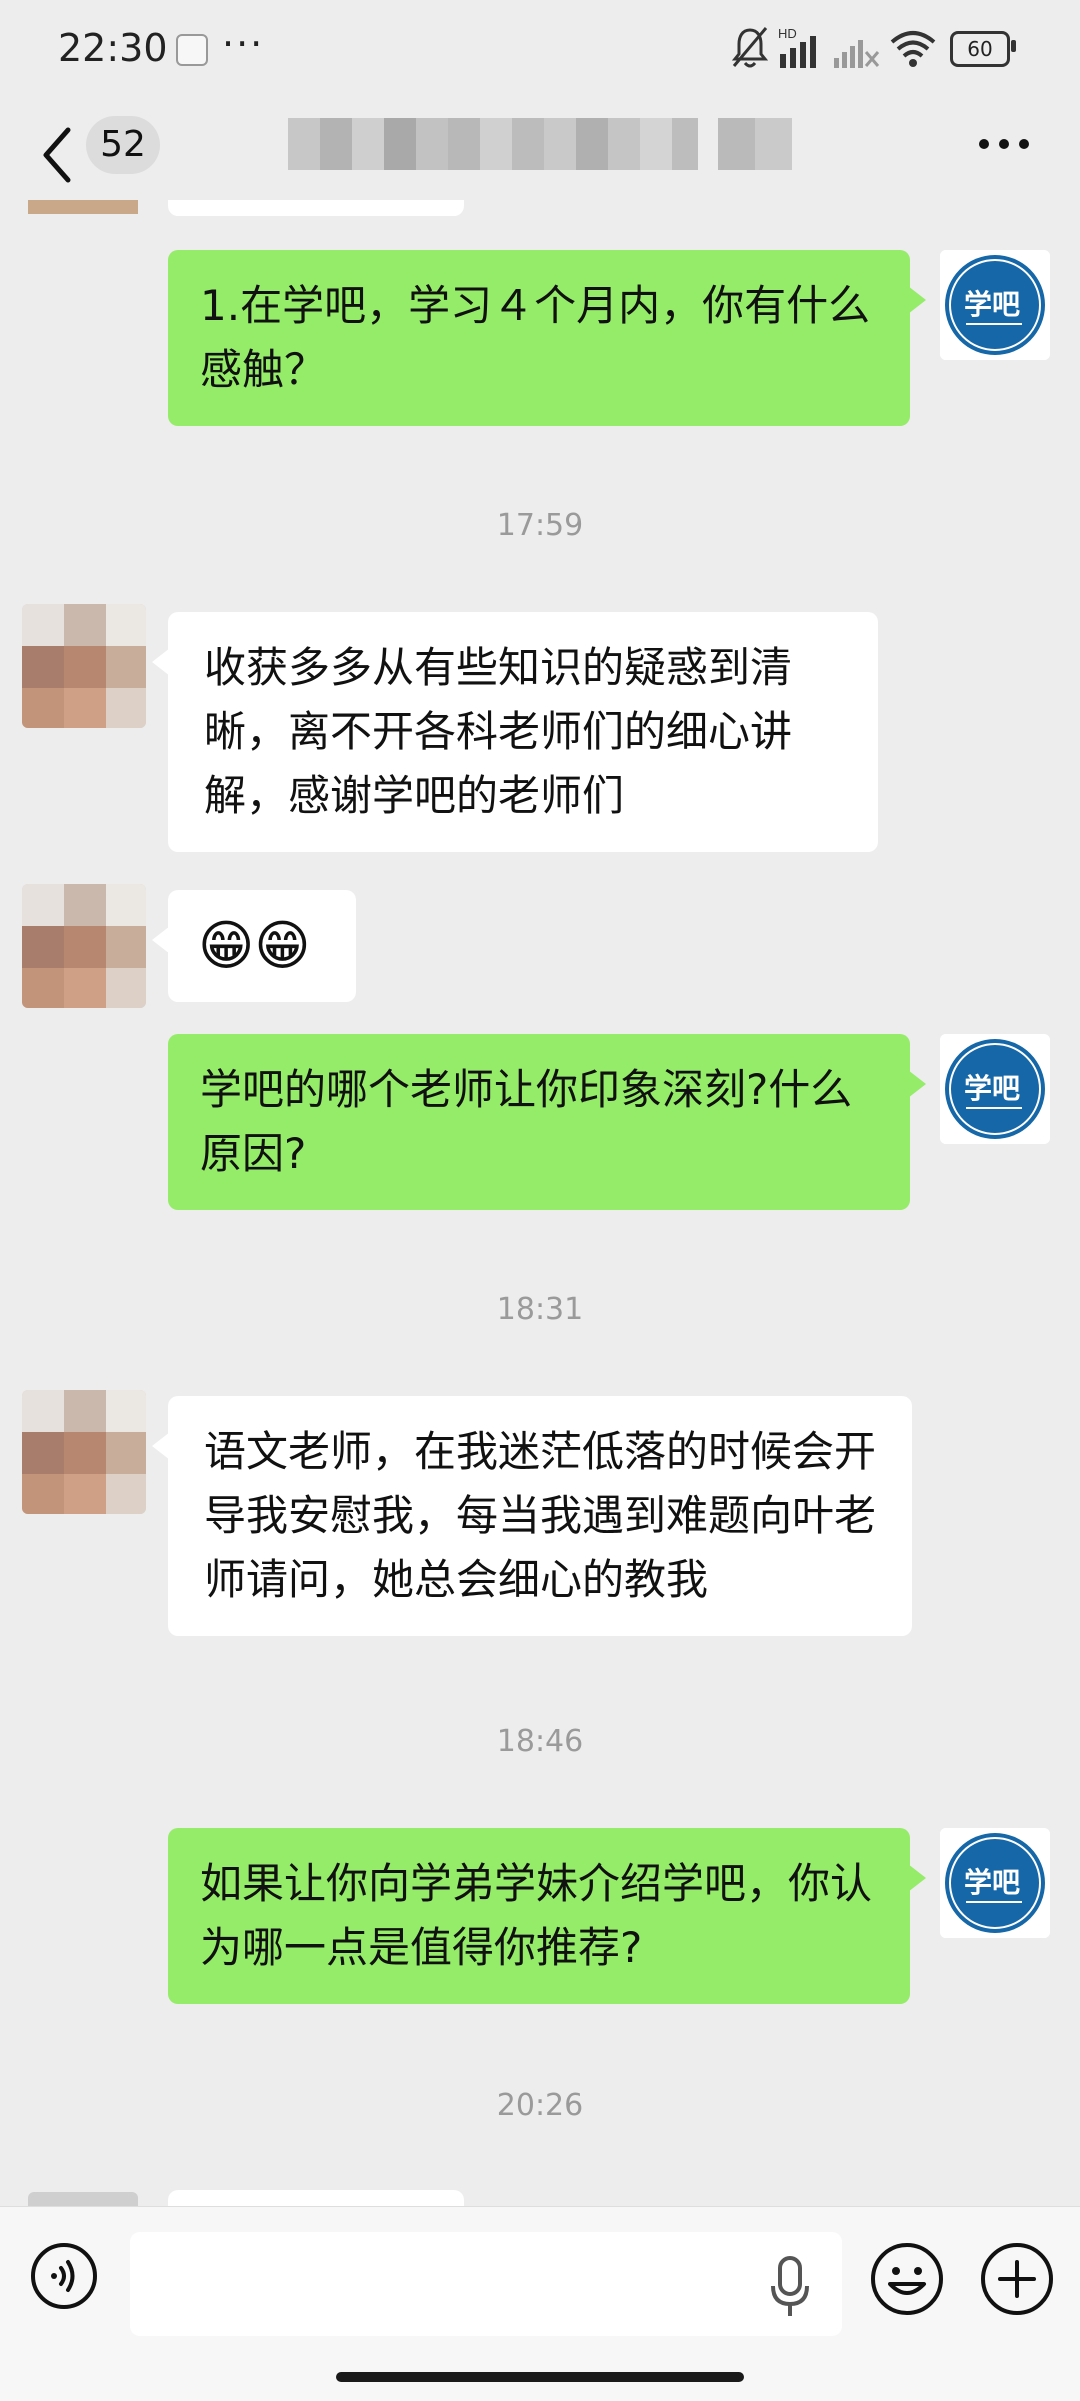  Describe the element at coordinates (755, 144) in the screenshot. I see `chat-title-suffix` at that location.